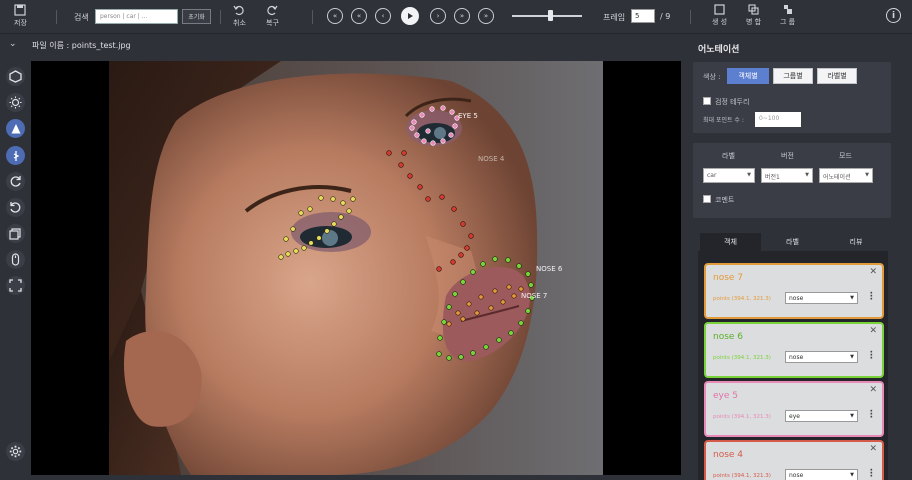  What do you see at coordinates (793, 76) in the screenshot?
I see `color-by-group-button: 그룹별` at bounding box center [793, 76].